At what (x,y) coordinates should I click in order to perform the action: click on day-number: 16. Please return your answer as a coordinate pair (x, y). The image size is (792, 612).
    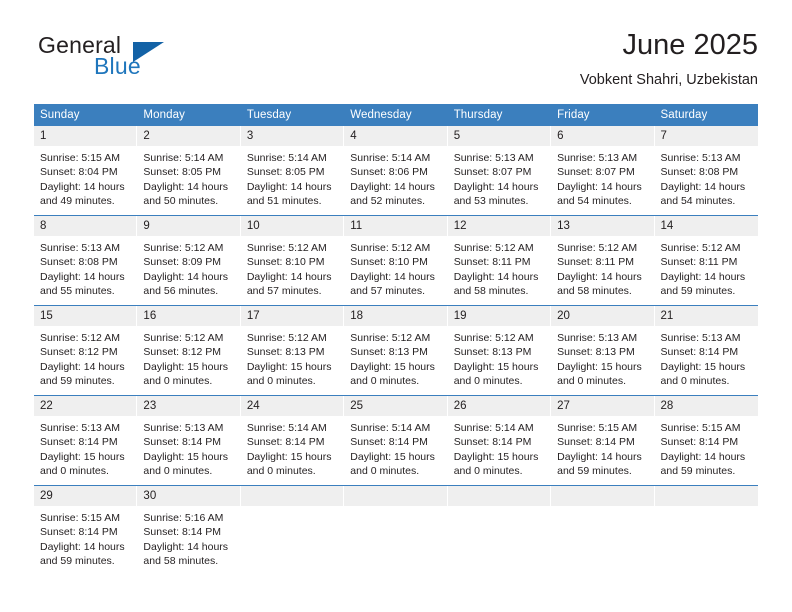
    Looking at the image, I should click on (189, 316).